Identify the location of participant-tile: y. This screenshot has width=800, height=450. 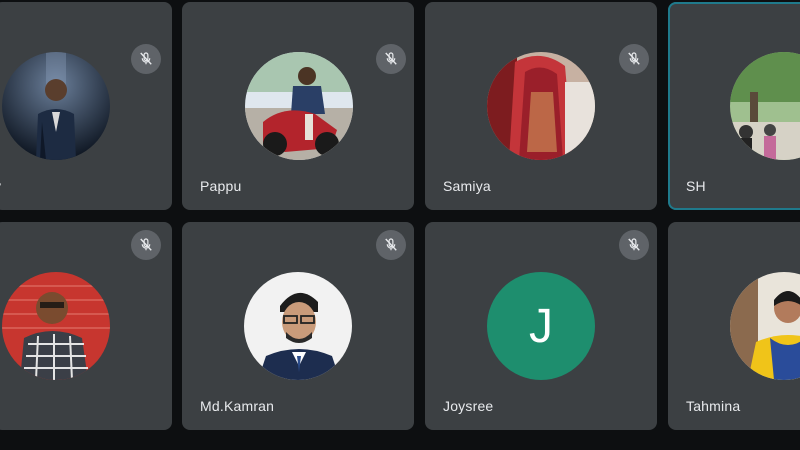
(86, 106).